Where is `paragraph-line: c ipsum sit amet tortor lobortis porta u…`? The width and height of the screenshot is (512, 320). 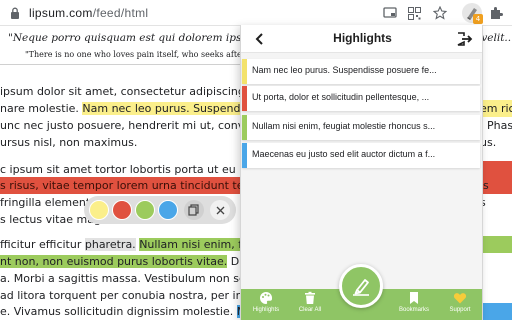
paragraph-line: c ipsum sit amet tortor lobortis porta u… is located at coordinates (118, 169).